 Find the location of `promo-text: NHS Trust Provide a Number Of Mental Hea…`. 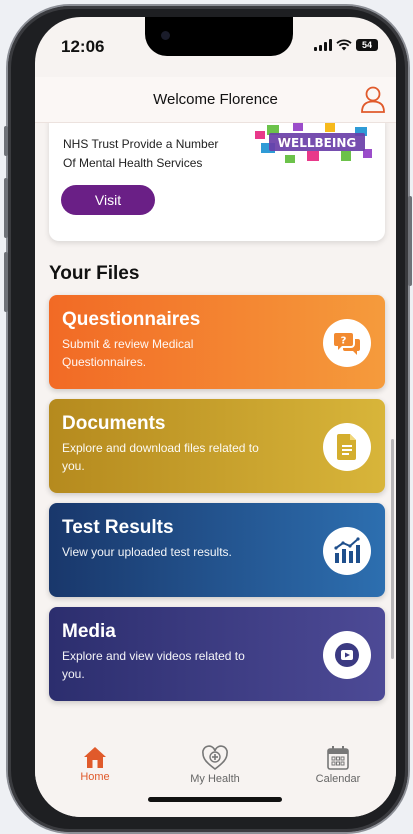

promo-text: NHS Trust Provide a Number Of Mental Hea… is located at coordinates (153, 154).